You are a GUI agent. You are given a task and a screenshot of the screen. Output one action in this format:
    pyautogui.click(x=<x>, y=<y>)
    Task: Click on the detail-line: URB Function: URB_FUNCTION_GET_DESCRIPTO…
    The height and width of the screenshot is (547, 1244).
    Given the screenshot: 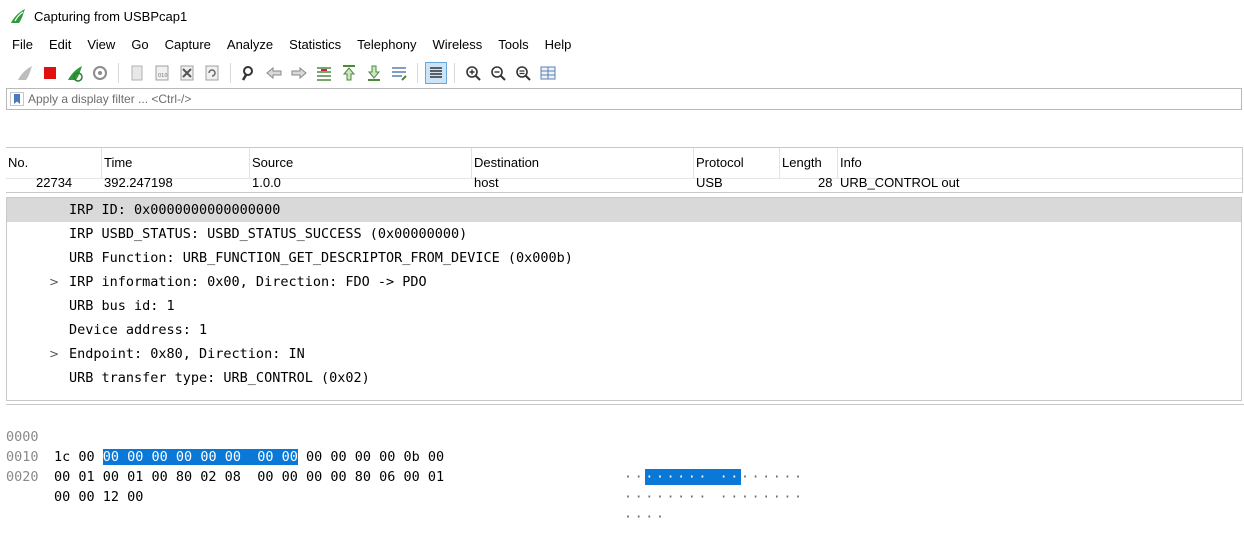 What is the action you would take?
    pyautogui.click(x=624, y=258)
    